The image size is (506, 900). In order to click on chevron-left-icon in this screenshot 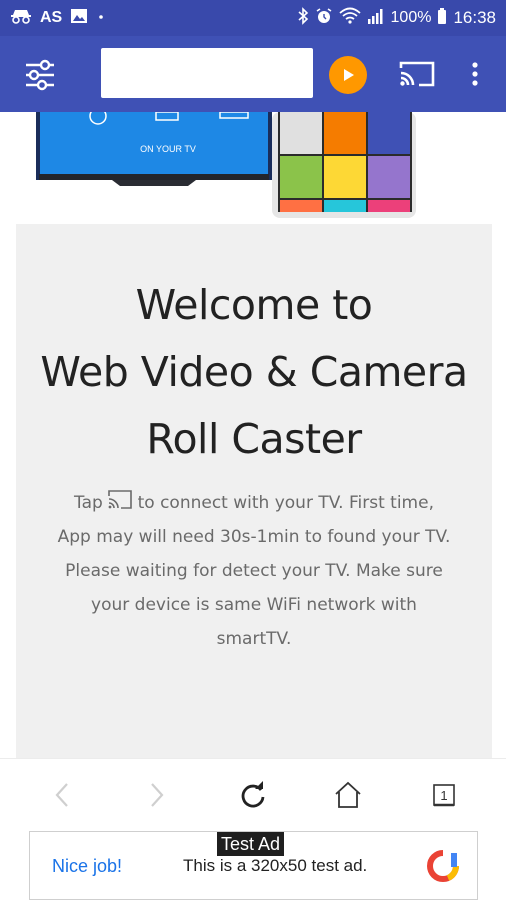, I will do `click(61, 795)`.